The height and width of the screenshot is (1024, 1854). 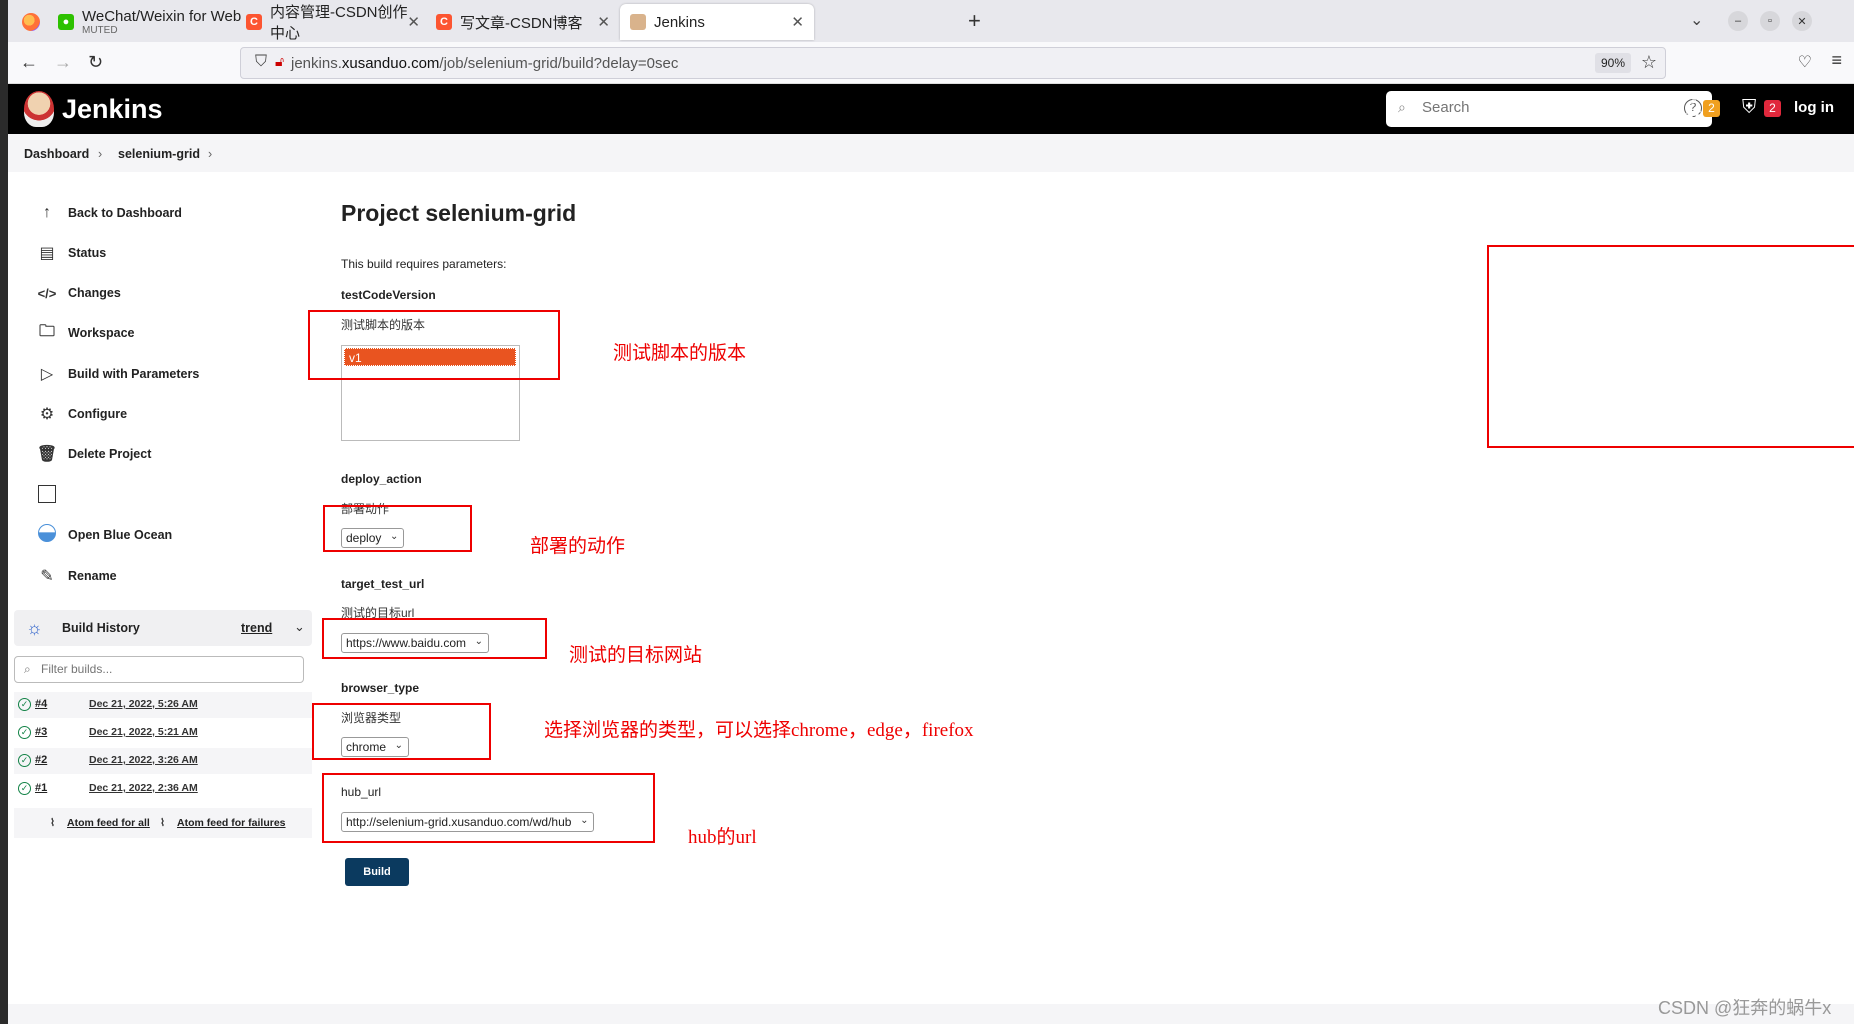 I want to click on build-row: ✓ #1 Dec 21, 2022, 2:36 AM, so click(x=163, y=789).